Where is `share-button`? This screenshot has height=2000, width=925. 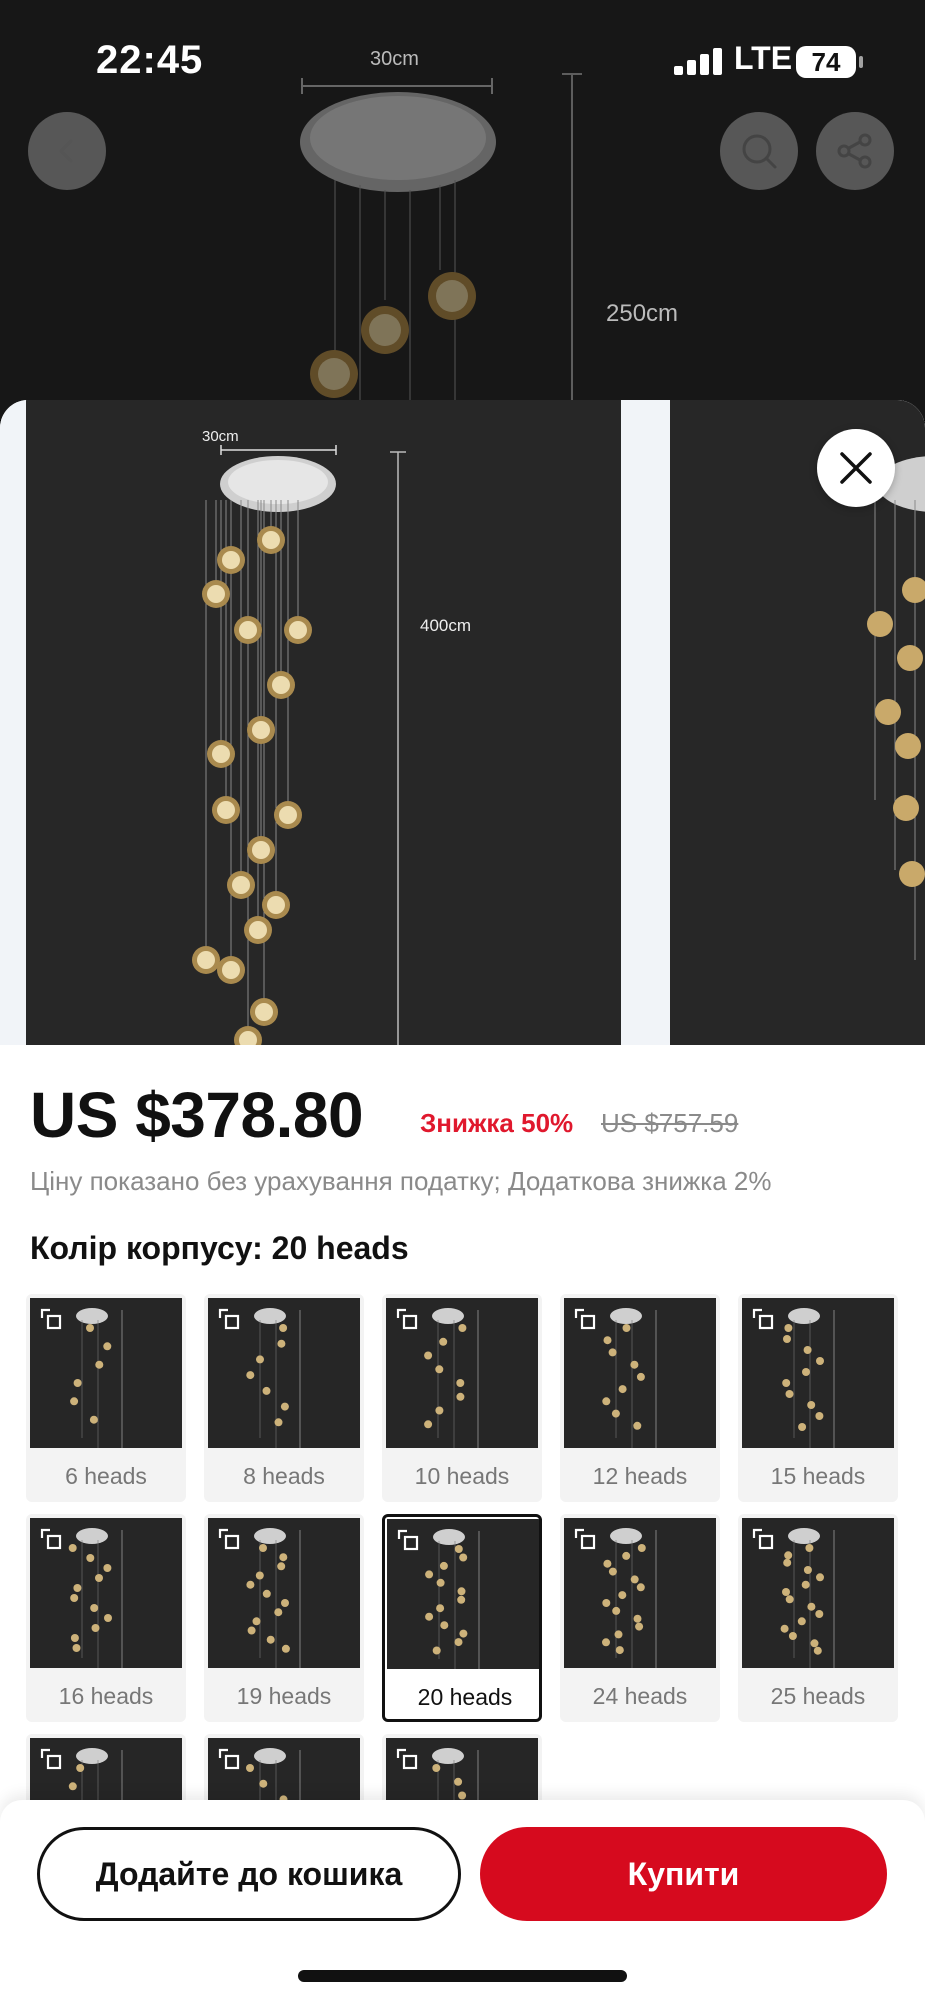 share-button is located at coordinates (855, 151).